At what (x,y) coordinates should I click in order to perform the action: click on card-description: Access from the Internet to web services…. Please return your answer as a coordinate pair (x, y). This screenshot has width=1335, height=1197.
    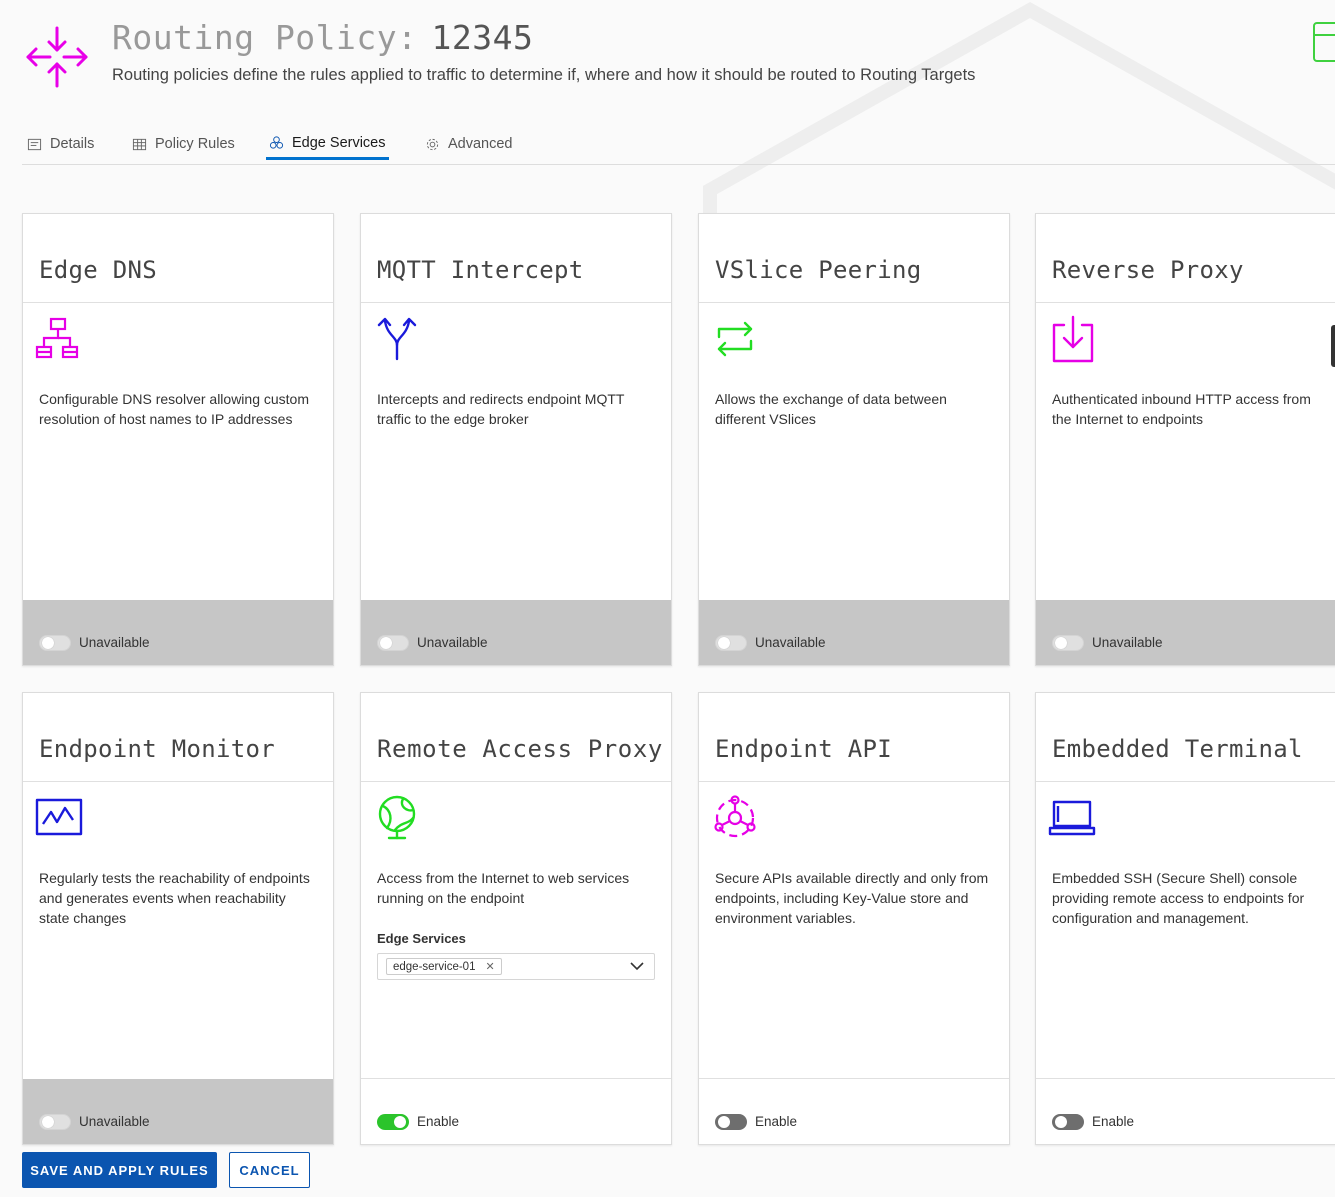
    Looking at the image, I should click on (503, 888).